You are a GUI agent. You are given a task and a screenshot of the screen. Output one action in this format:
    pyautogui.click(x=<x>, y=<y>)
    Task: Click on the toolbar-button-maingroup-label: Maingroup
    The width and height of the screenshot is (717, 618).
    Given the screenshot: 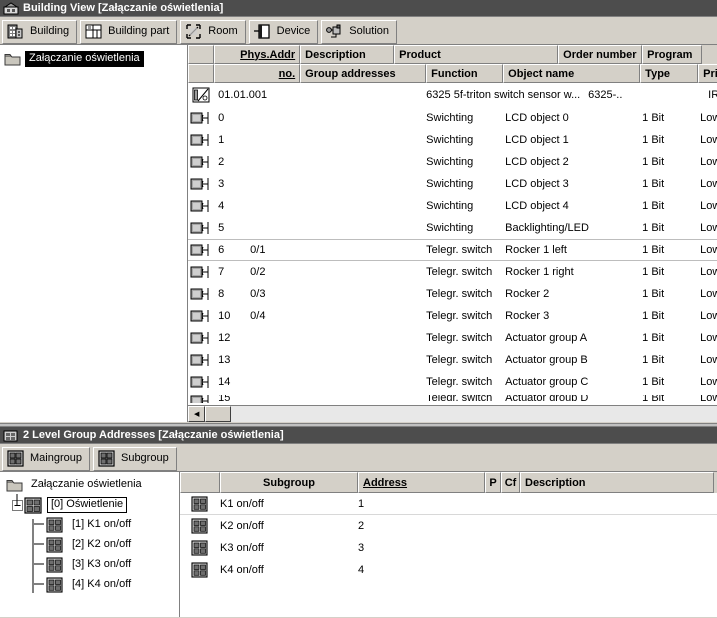 What is the action you would take?
    pyautogui.click(x=56, y=458)
    